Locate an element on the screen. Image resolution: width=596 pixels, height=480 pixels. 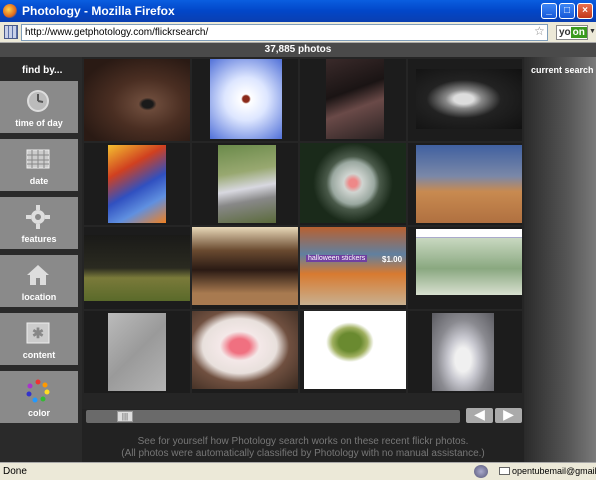
filter-location: location is located at coordinates (39, 281).